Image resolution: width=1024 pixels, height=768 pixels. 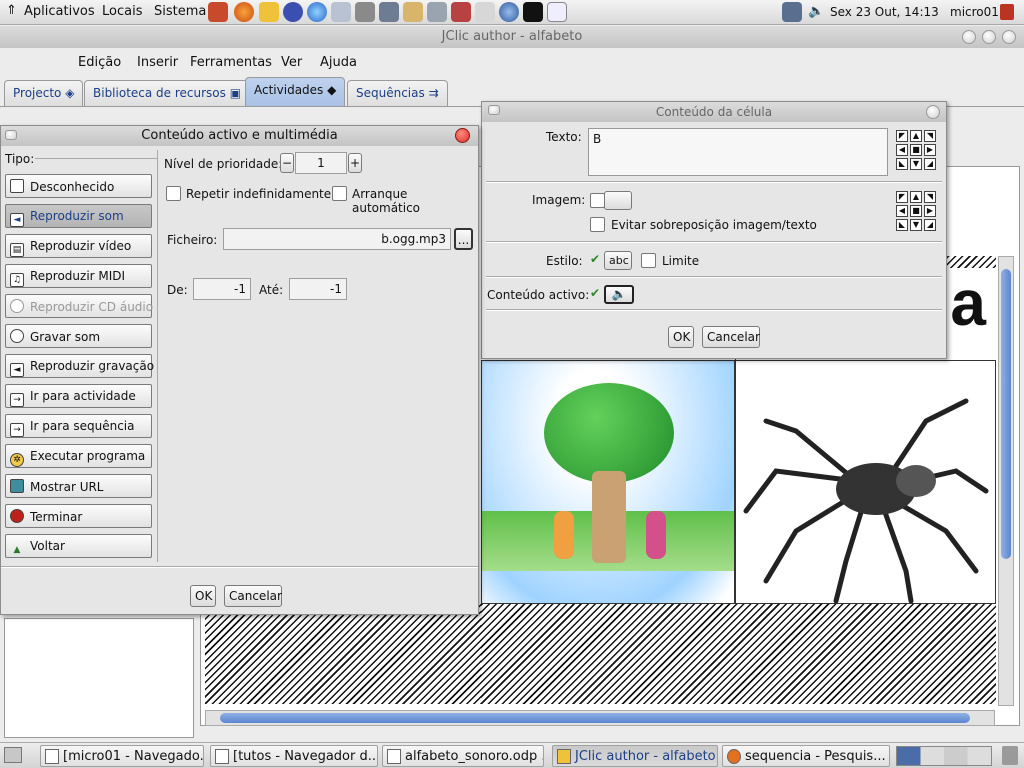 What do you see at coordinates (930, 164) in the screenshot?
I see `align-bottom-right-icon: ◢` at bounding box center [930, 164].